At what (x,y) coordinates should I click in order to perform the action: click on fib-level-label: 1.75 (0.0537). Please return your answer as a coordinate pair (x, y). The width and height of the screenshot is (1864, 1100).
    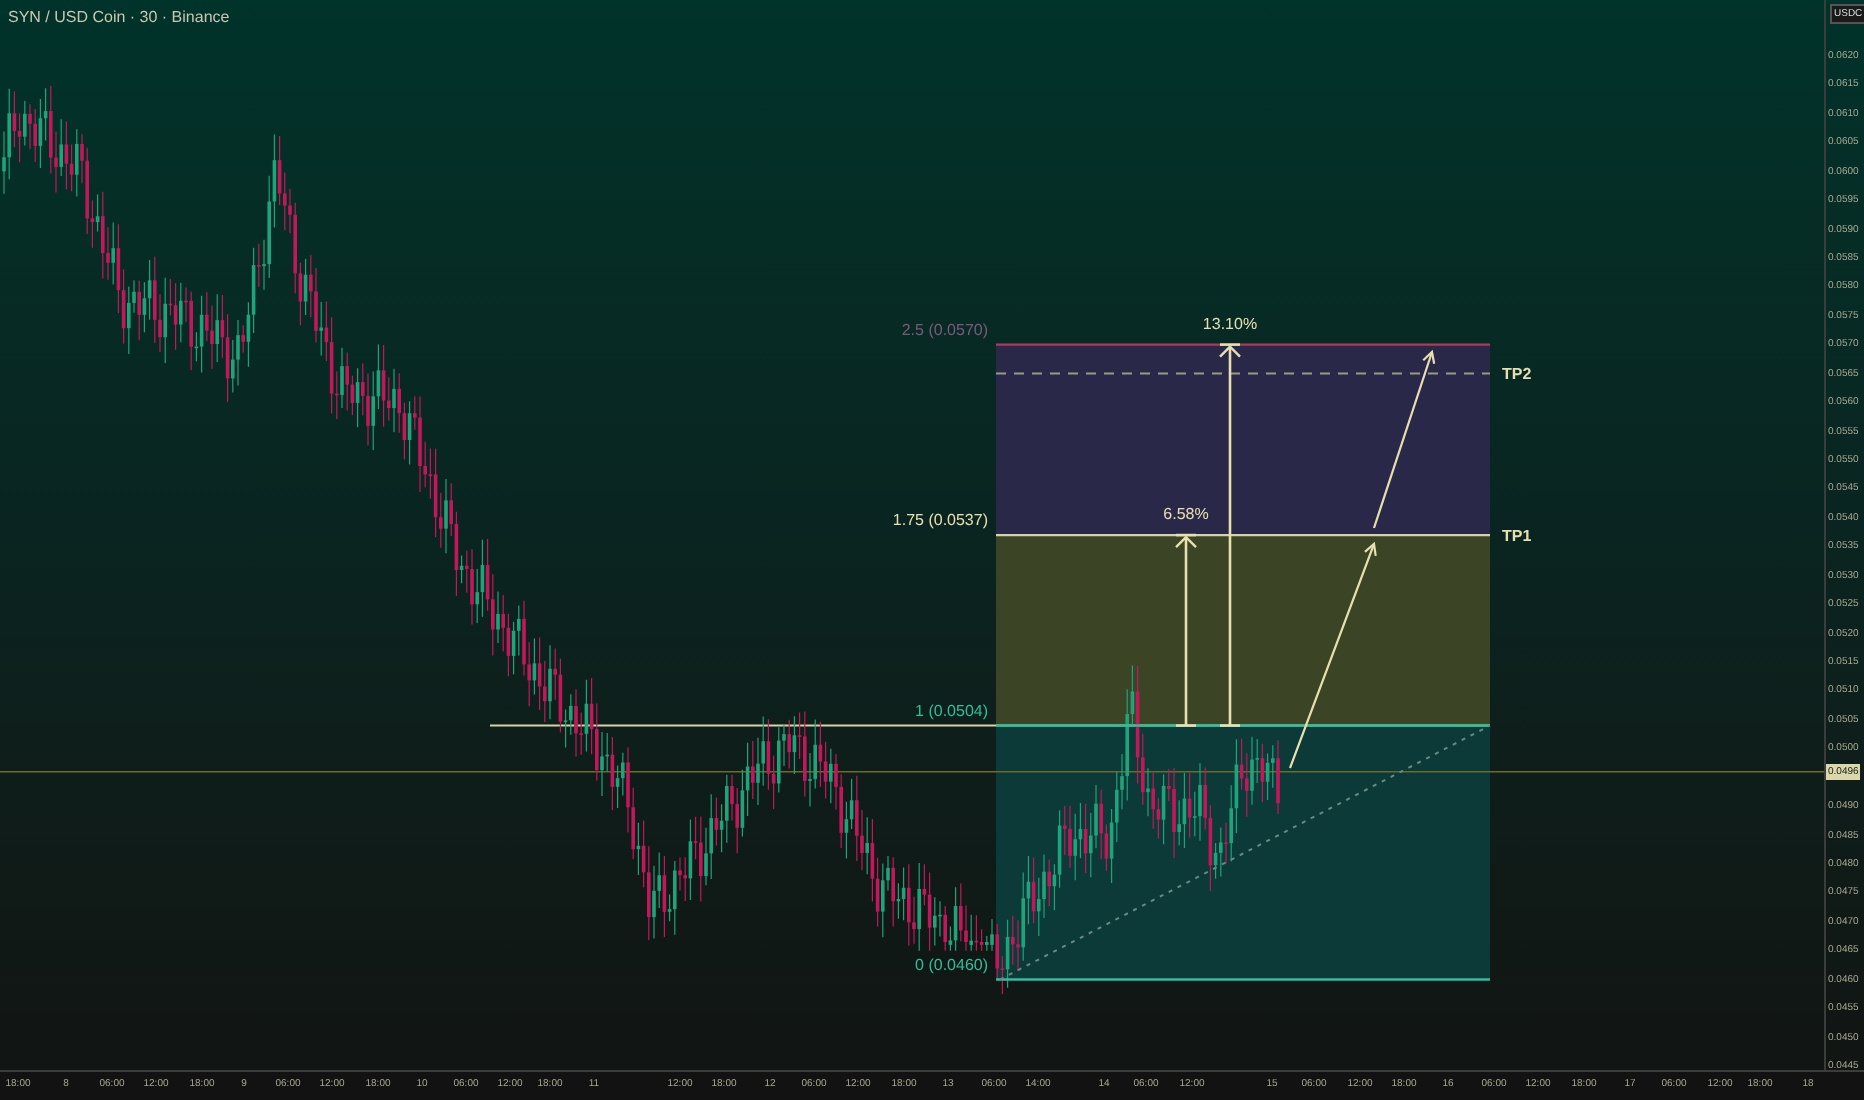
    Looking at the image, I should click on (940, 520).